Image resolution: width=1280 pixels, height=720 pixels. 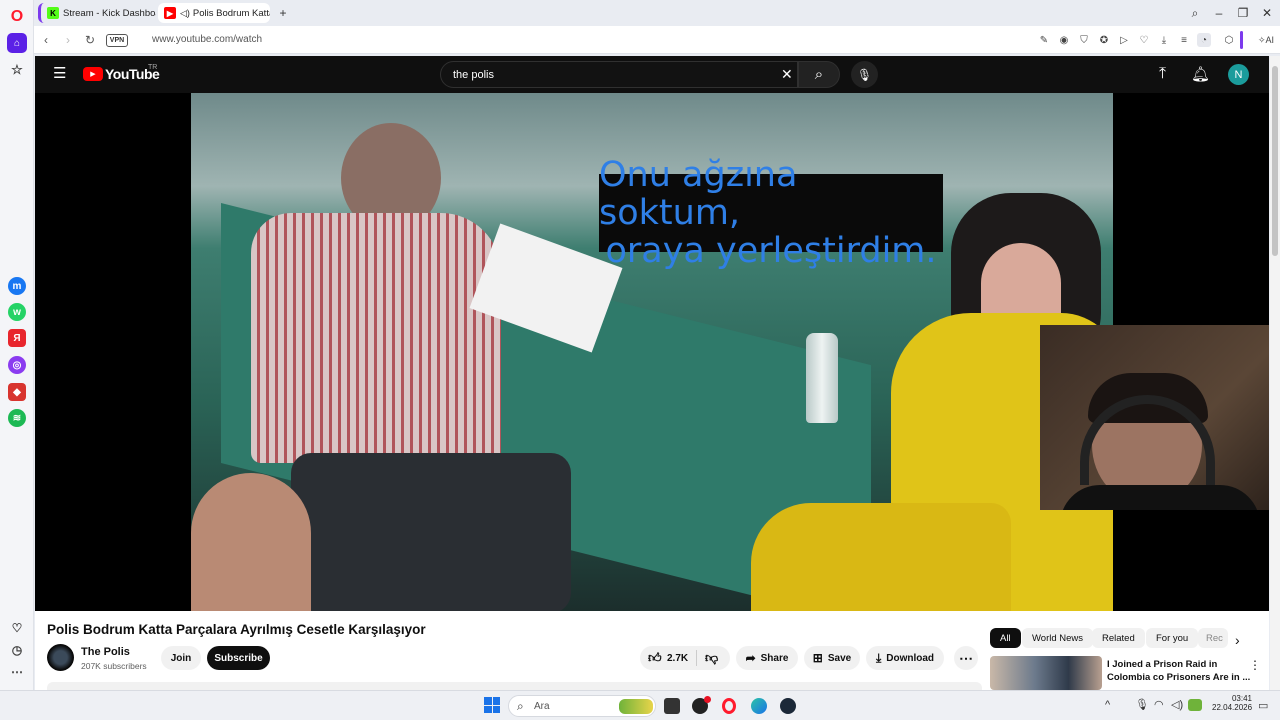 What do you see at coordinates (1162, 74) in the screenshot?
I see `upload-icon: ⤒` at bounding box center [1162, 74].